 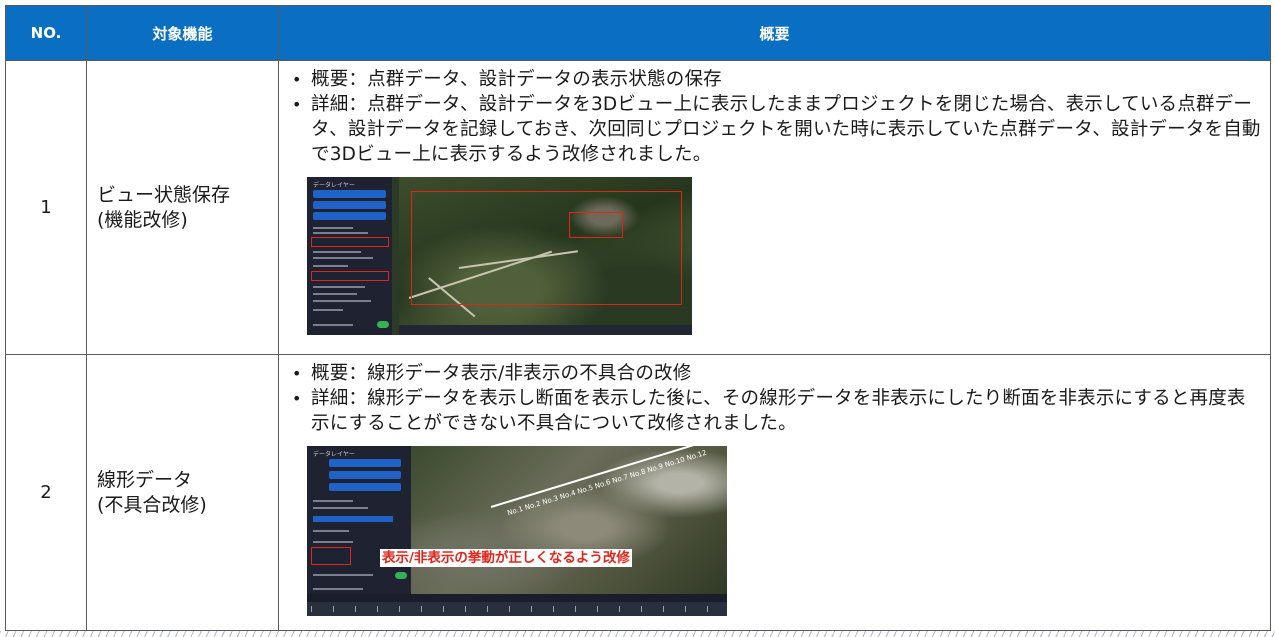 I want to click on view-tabs, so click(x=517, y=598).